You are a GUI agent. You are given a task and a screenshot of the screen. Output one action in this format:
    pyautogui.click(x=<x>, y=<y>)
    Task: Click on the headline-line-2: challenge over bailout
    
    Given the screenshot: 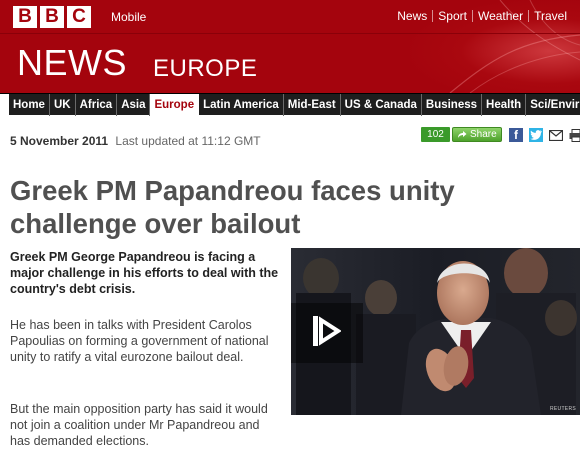 What is the action you would take?
    pyautogui.click(x=155, y=223)
    